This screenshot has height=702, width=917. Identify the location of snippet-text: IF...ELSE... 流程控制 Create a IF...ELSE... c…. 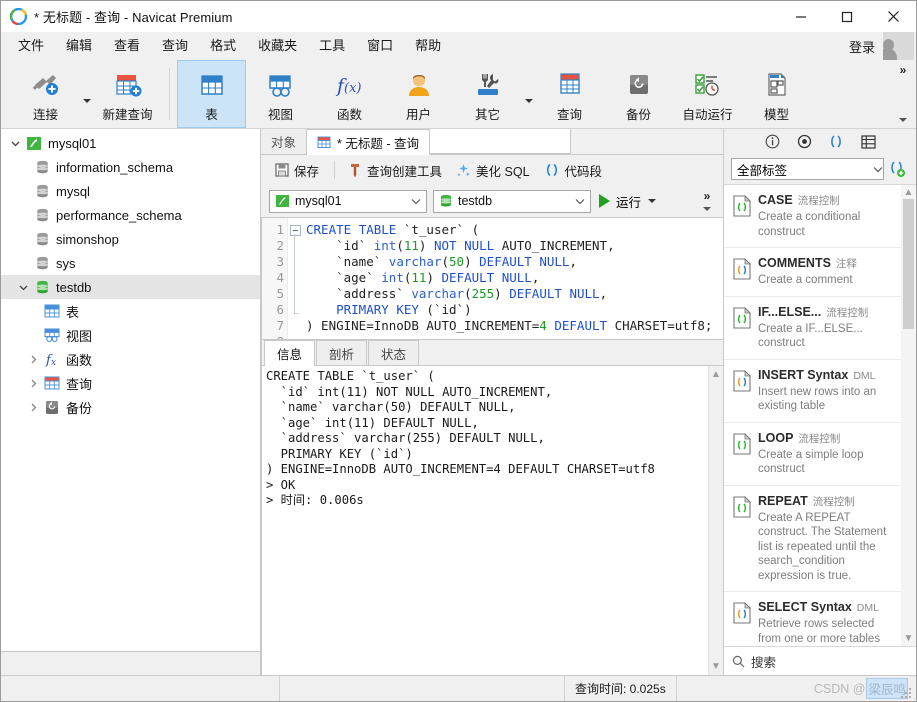
(826, 328).